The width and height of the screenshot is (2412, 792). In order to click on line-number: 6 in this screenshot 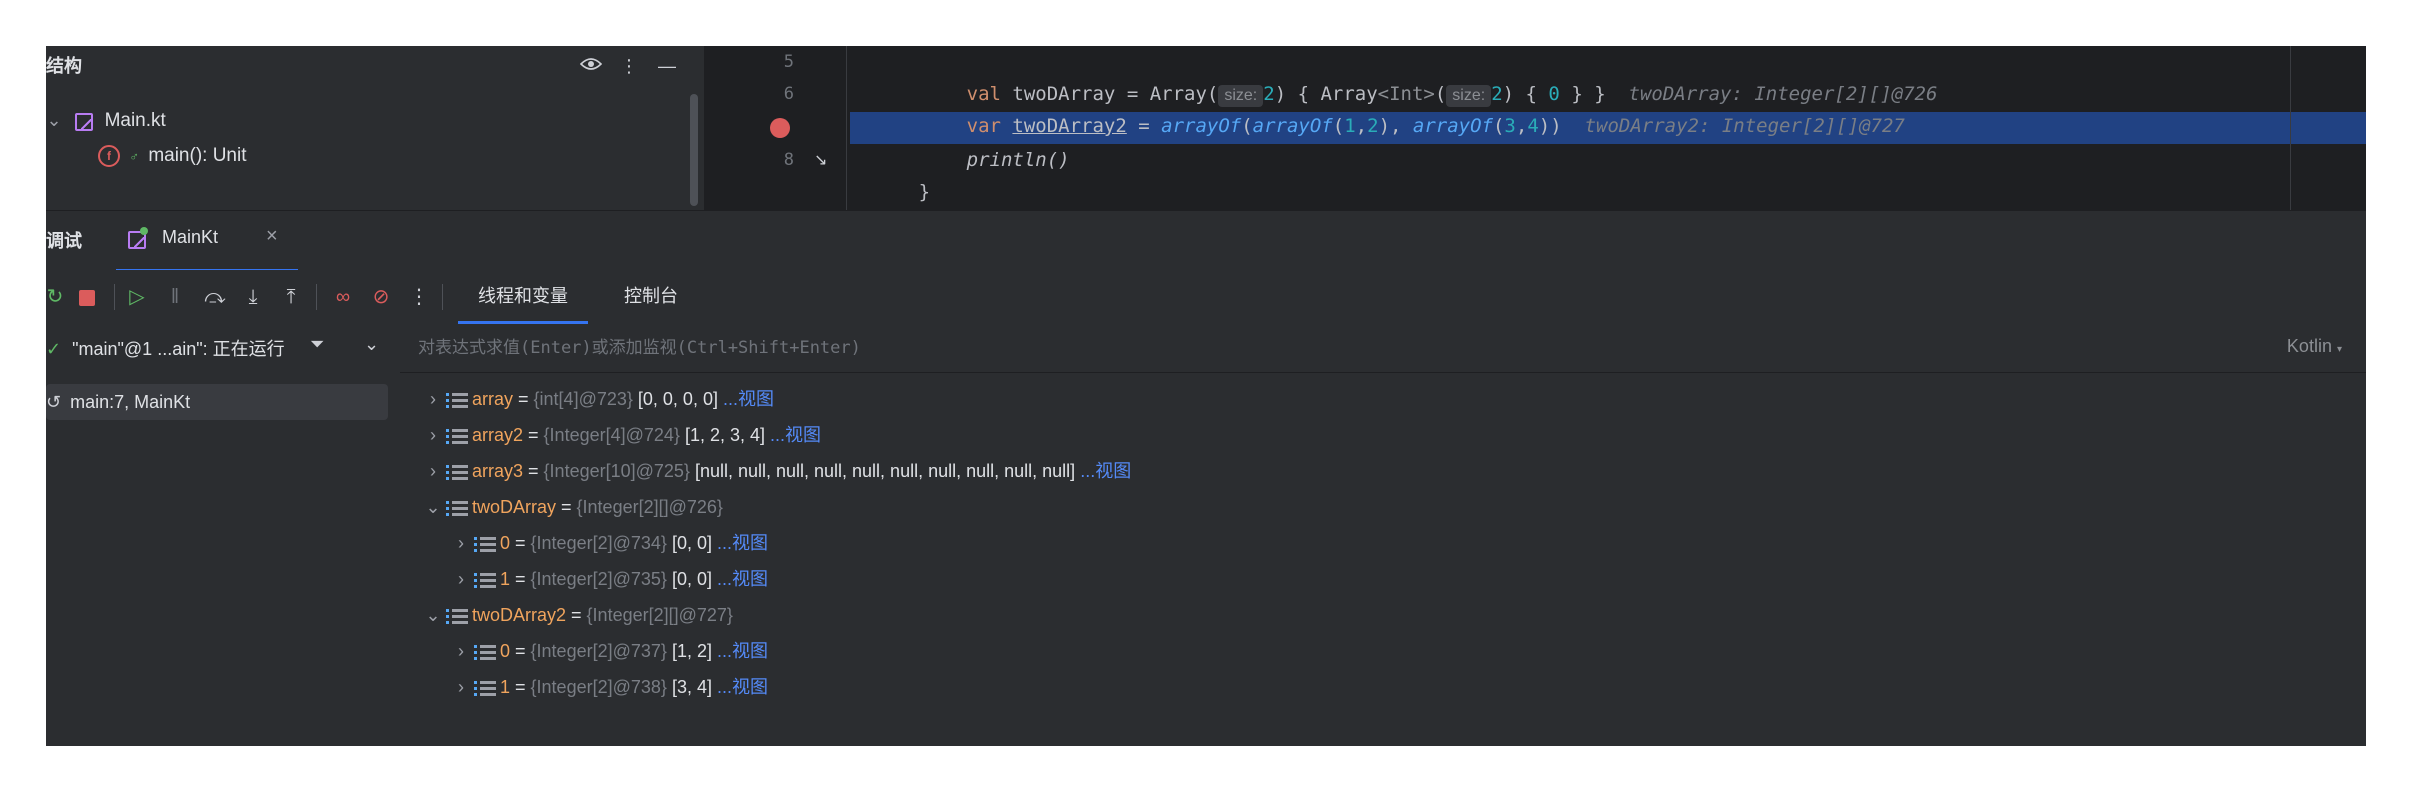, I will do `click(788, 94)`.